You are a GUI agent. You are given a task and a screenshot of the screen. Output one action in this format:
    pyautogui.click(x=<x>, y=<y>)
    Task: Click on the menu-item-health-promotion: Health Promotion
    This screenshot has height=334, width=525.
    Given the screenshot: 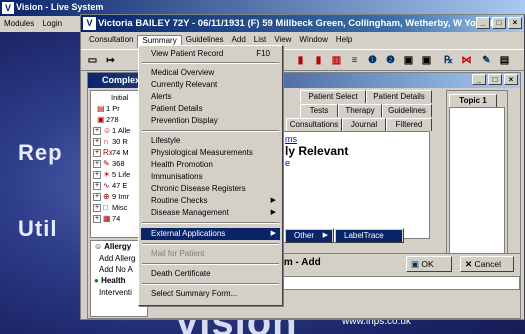 What is the action you would take?
    pyautogui.click(x=210, y=165)
    